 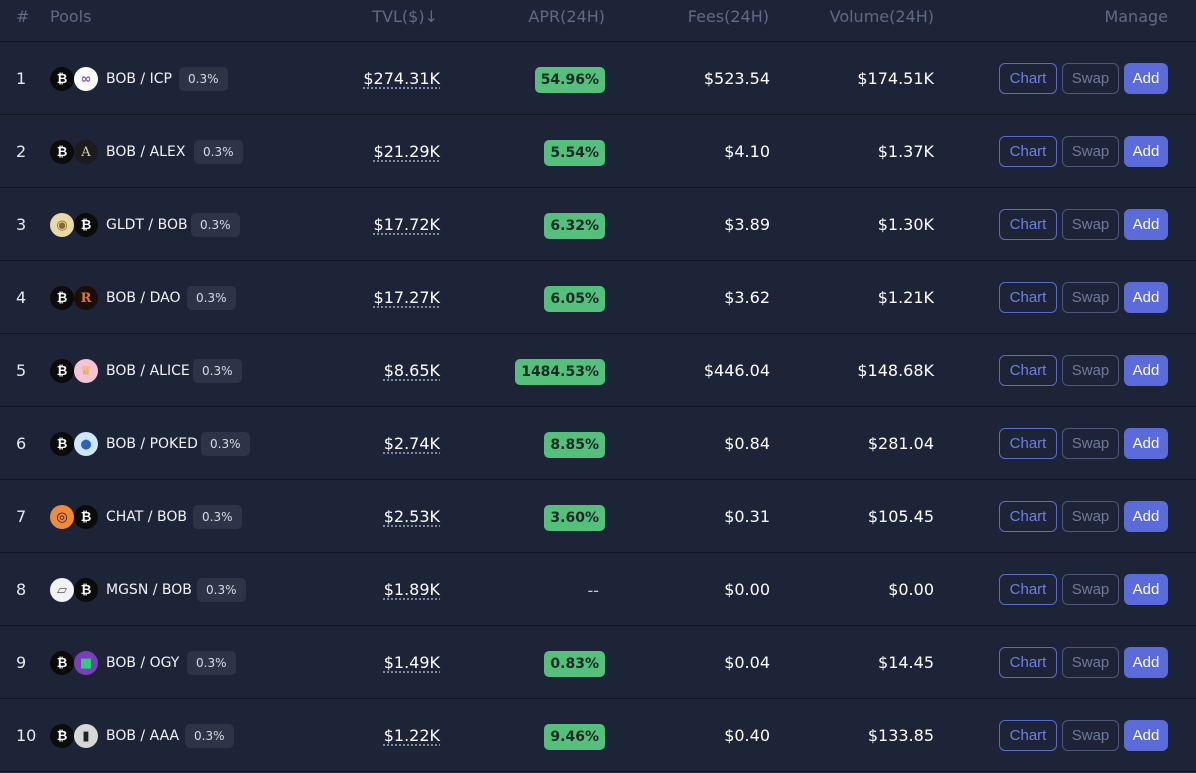 I want to click on pair-name: BOB / AAA, so click(x=142, y=736).